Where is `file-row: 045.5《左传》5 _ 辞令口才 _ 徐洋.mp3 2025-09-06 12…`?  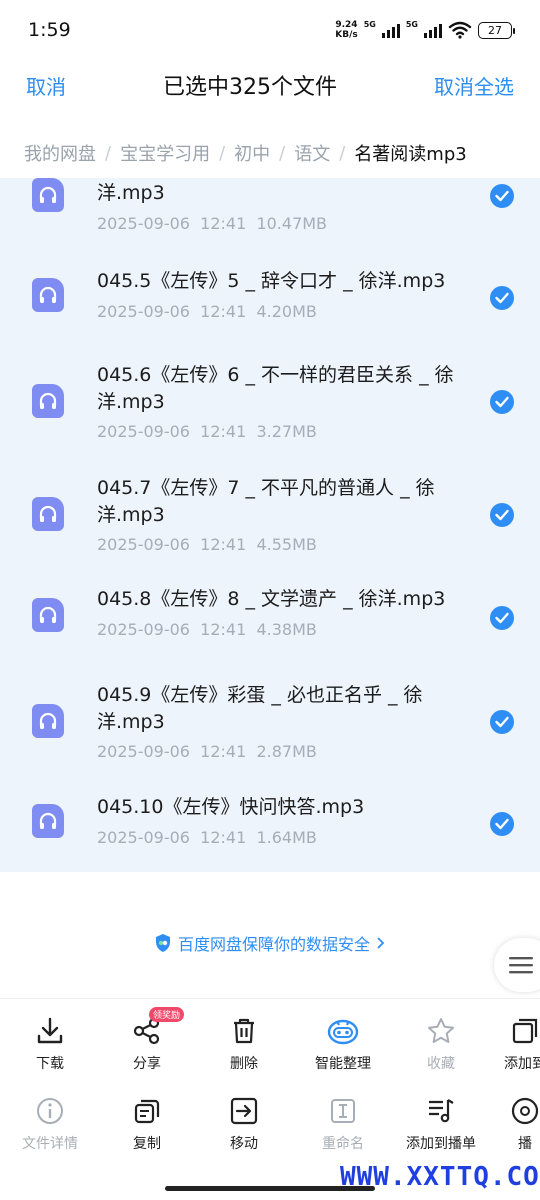
file-row: 045.5《左传》5 _ 辞令口才 _ 徐洋.mp3 2025-09-06 12… is located at coordinates (270, 298).